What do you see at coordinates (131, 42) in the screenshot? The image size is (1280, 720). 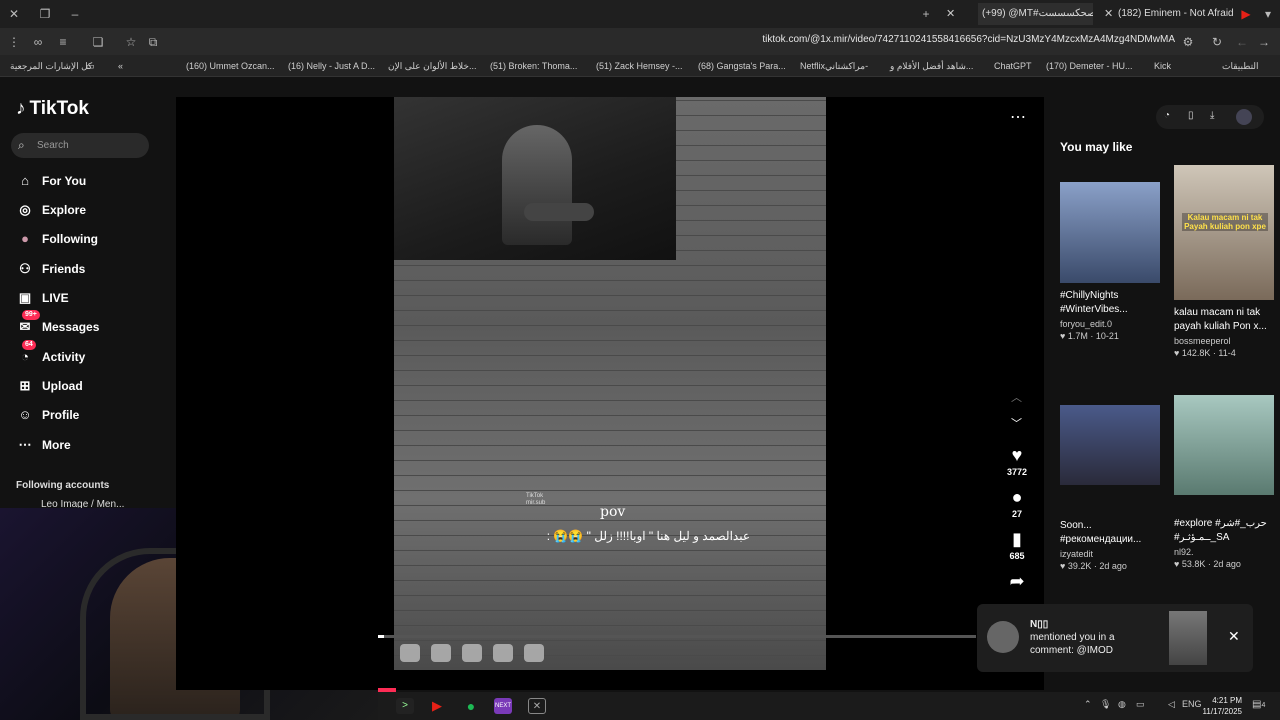 I see `star-icon: ☆` at bounding box center [131, 42].